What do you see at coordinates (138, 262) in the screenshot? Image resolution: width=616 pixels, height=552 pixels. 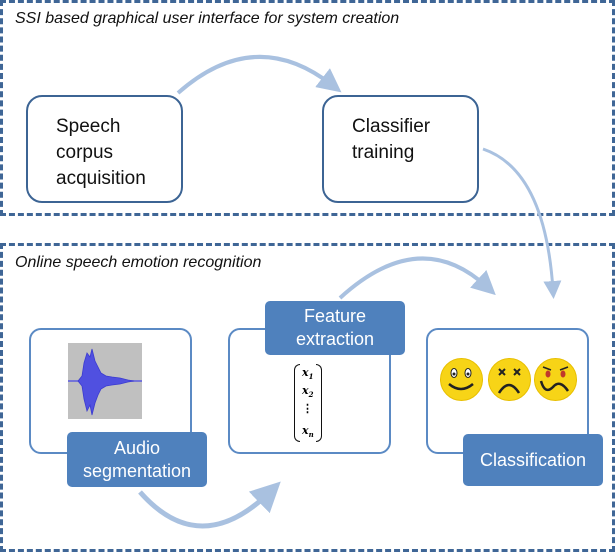 I see `online-recognition-title: Online speech emotion recognition` at bounding box center [138, 262].